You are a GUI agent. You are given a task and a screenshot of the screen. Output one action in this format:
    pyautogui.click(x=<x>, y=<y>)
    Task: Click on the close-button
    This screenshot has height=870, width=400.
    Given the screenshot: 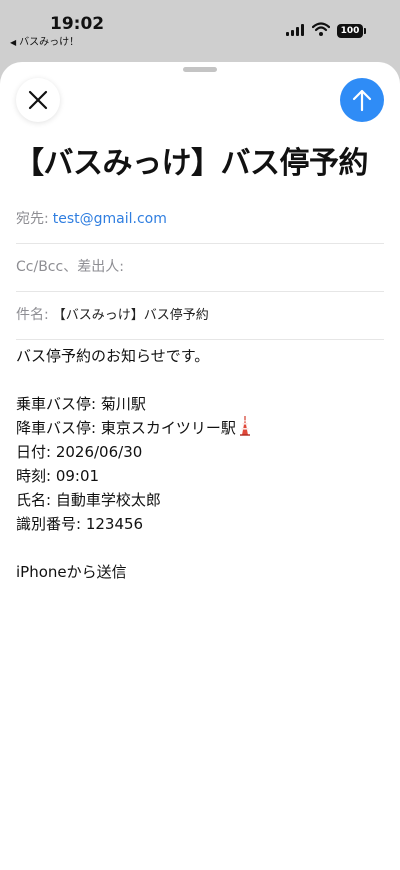 What is the action you would take?
    pyautogui.click(x=38, y=100)
    